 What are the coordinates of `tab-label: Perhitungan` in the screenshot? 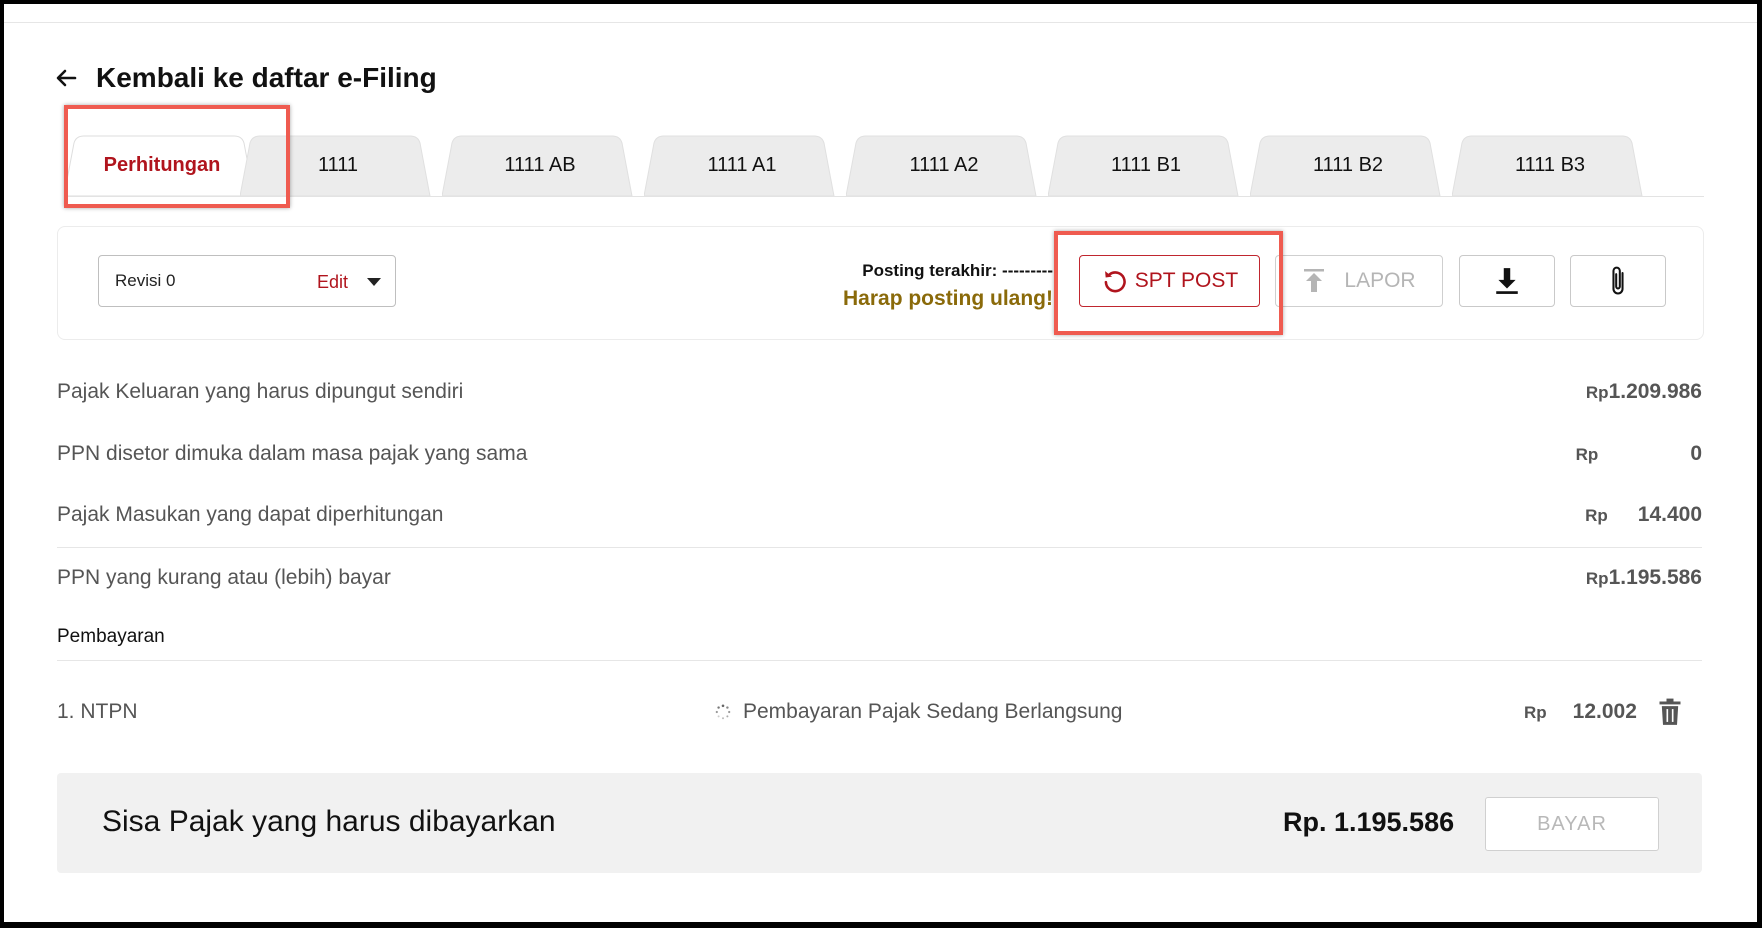 It's located at (162, 165).